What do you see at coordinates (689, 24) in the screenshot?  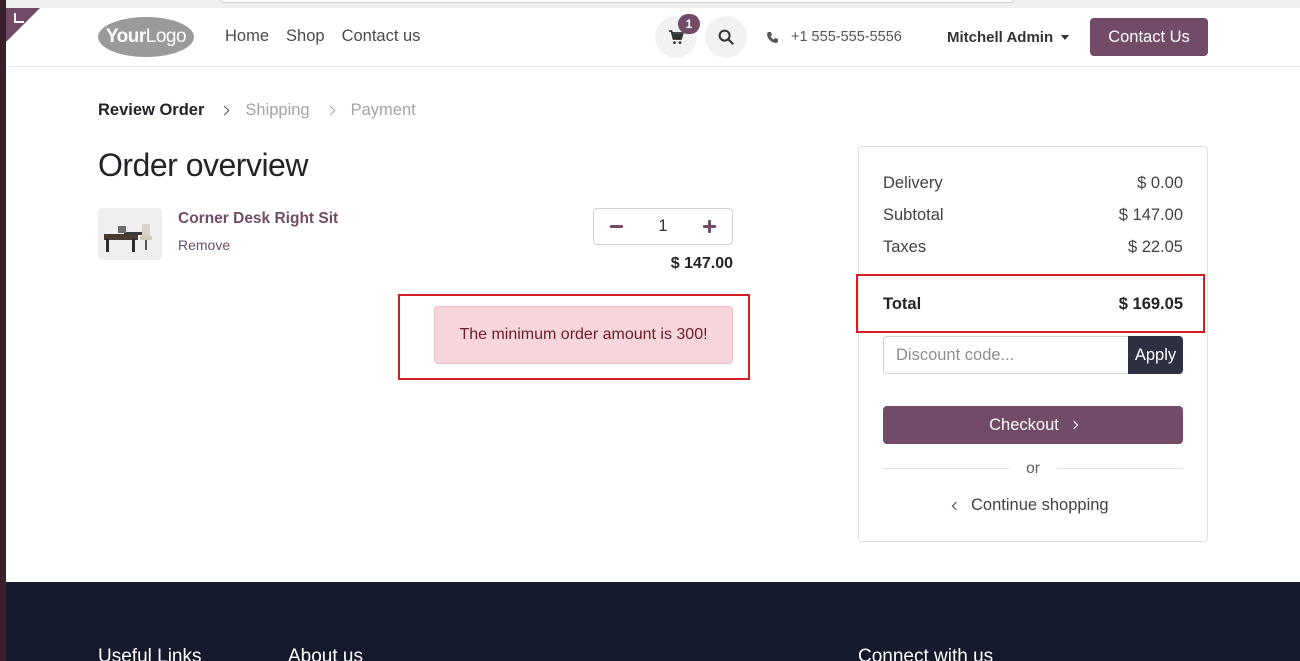 I see `cart-count-badge: 1` at bounding box center [689, 24].